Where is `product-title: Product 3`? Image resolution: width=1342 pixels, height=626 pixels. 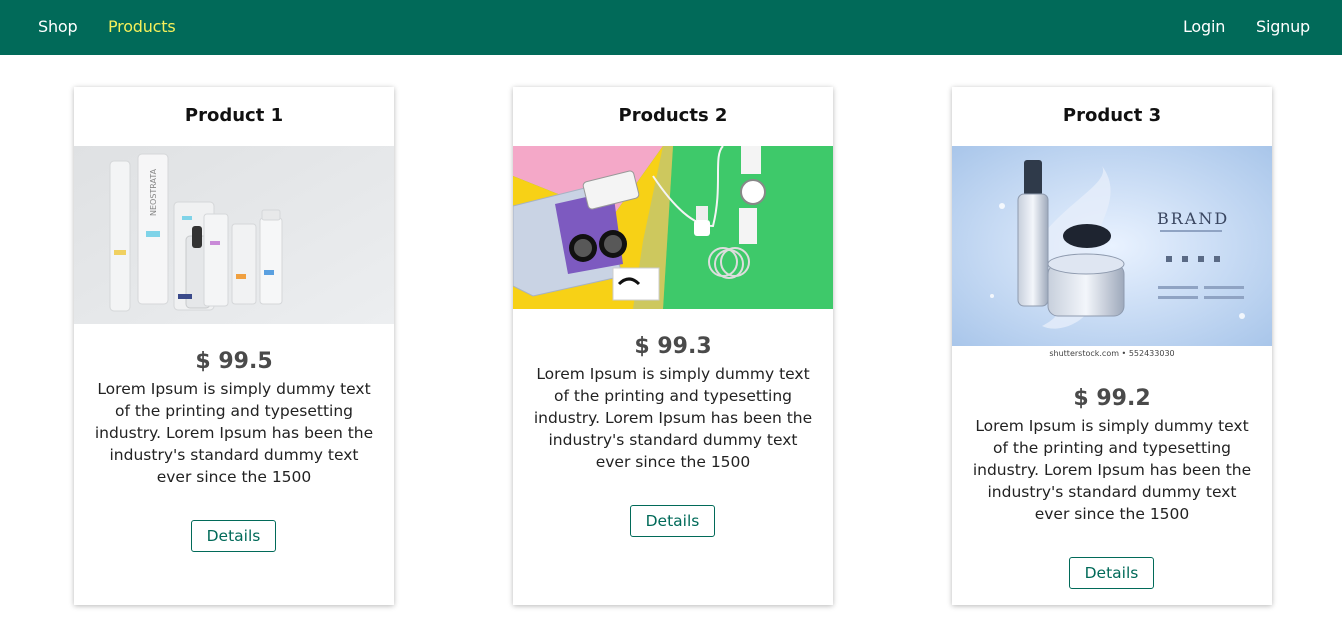
product-title: Product 3 is located at coordinates (1112, 115).